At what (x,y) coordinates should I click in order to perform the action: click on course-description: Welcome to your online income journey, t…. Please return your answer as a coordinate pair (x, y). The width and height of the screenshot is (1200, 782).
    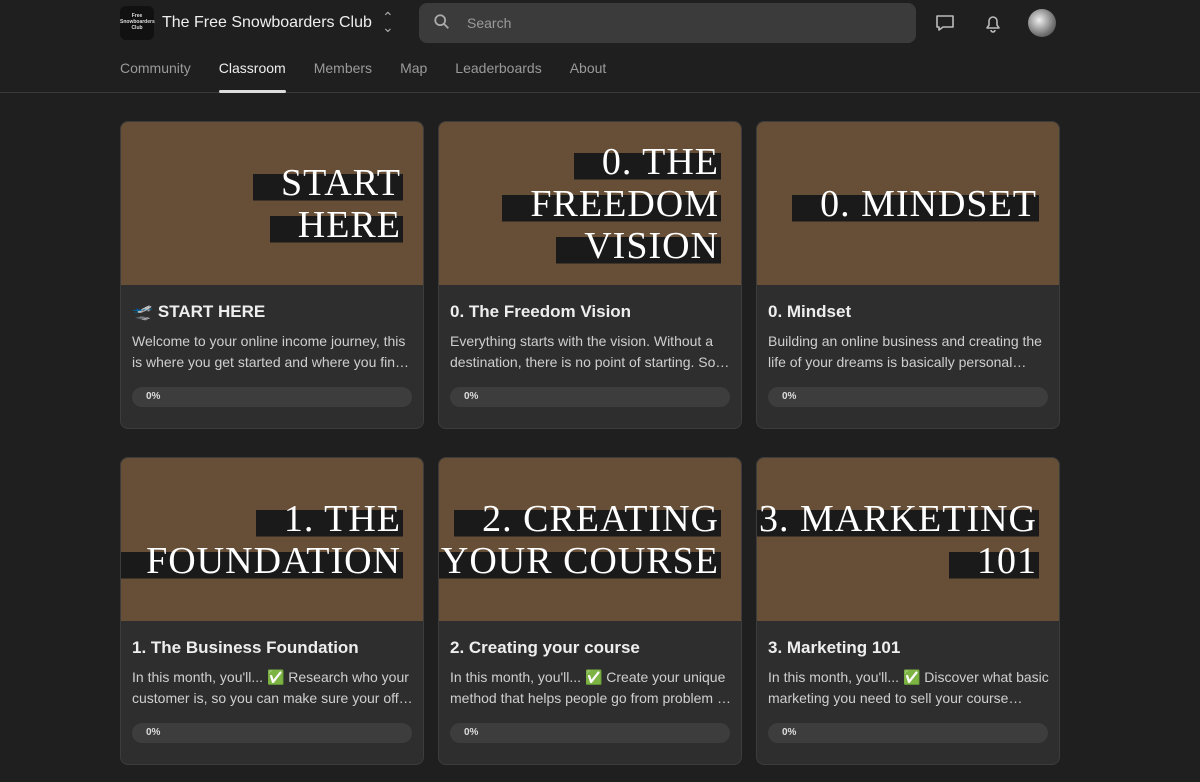
    Looking at the image, I should click on (269, 351).